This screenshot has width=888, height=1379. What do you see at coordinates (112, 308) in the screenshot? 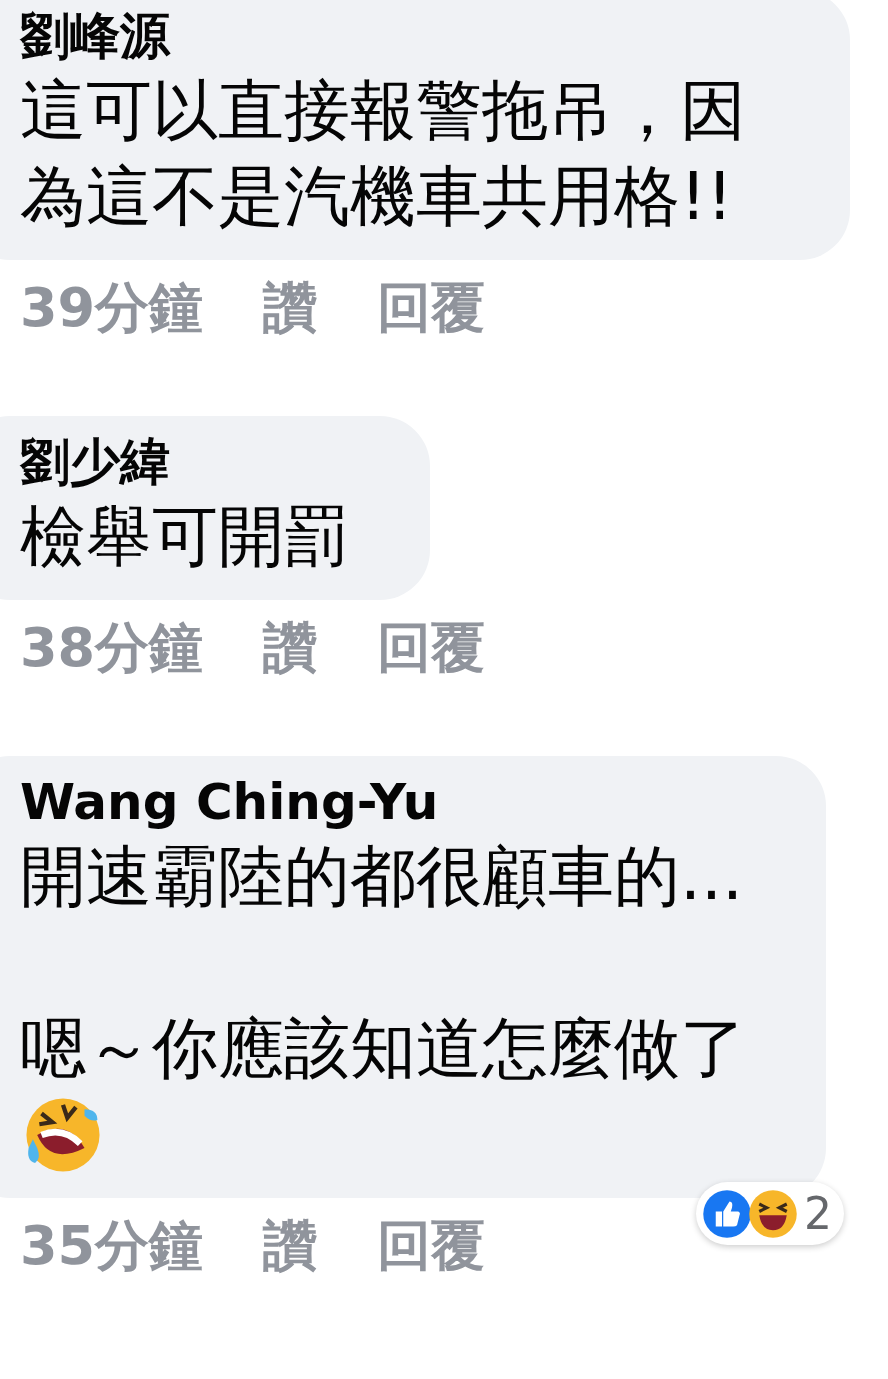
I see `comment-time: 39分鐘` at bounding box center [112, 308].